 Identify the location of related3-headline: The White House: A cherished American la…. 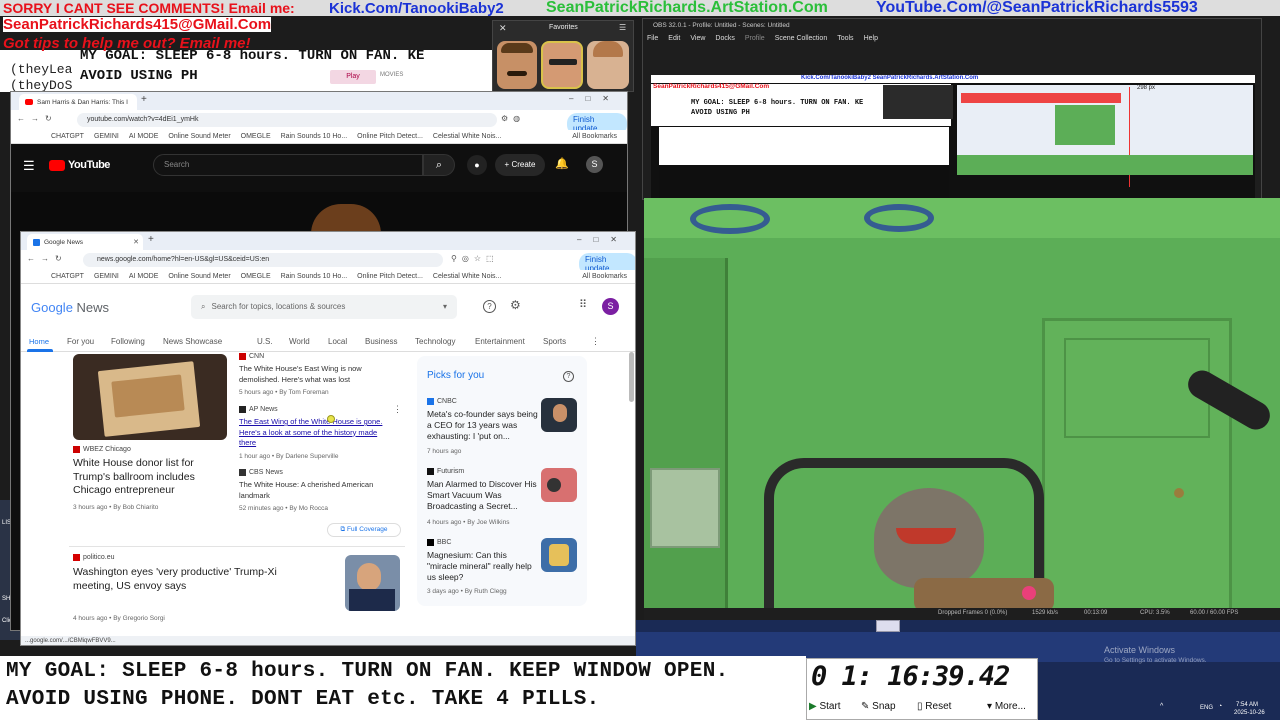
(314, 490).